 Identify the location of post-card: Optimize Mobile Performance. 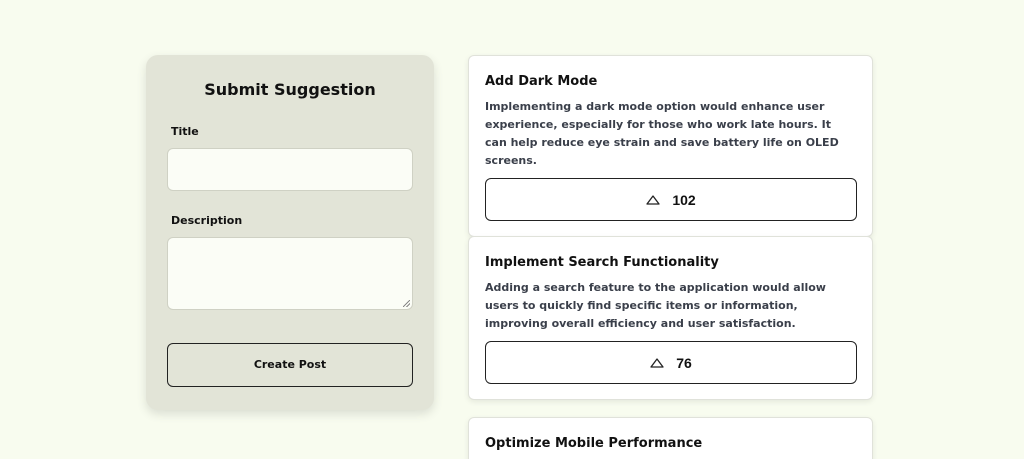
(670, 438).